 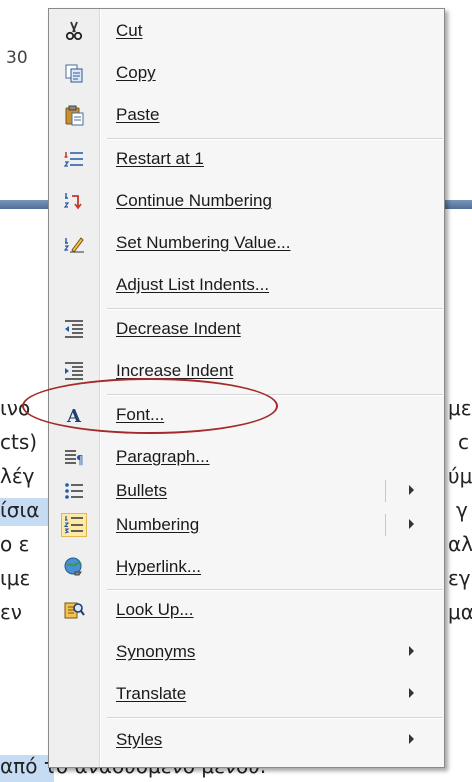 What do you see at coordinates (460, 544) in the screenshot?
I see `doc-text-fragment: αλ` at bounding box center [460, 544].